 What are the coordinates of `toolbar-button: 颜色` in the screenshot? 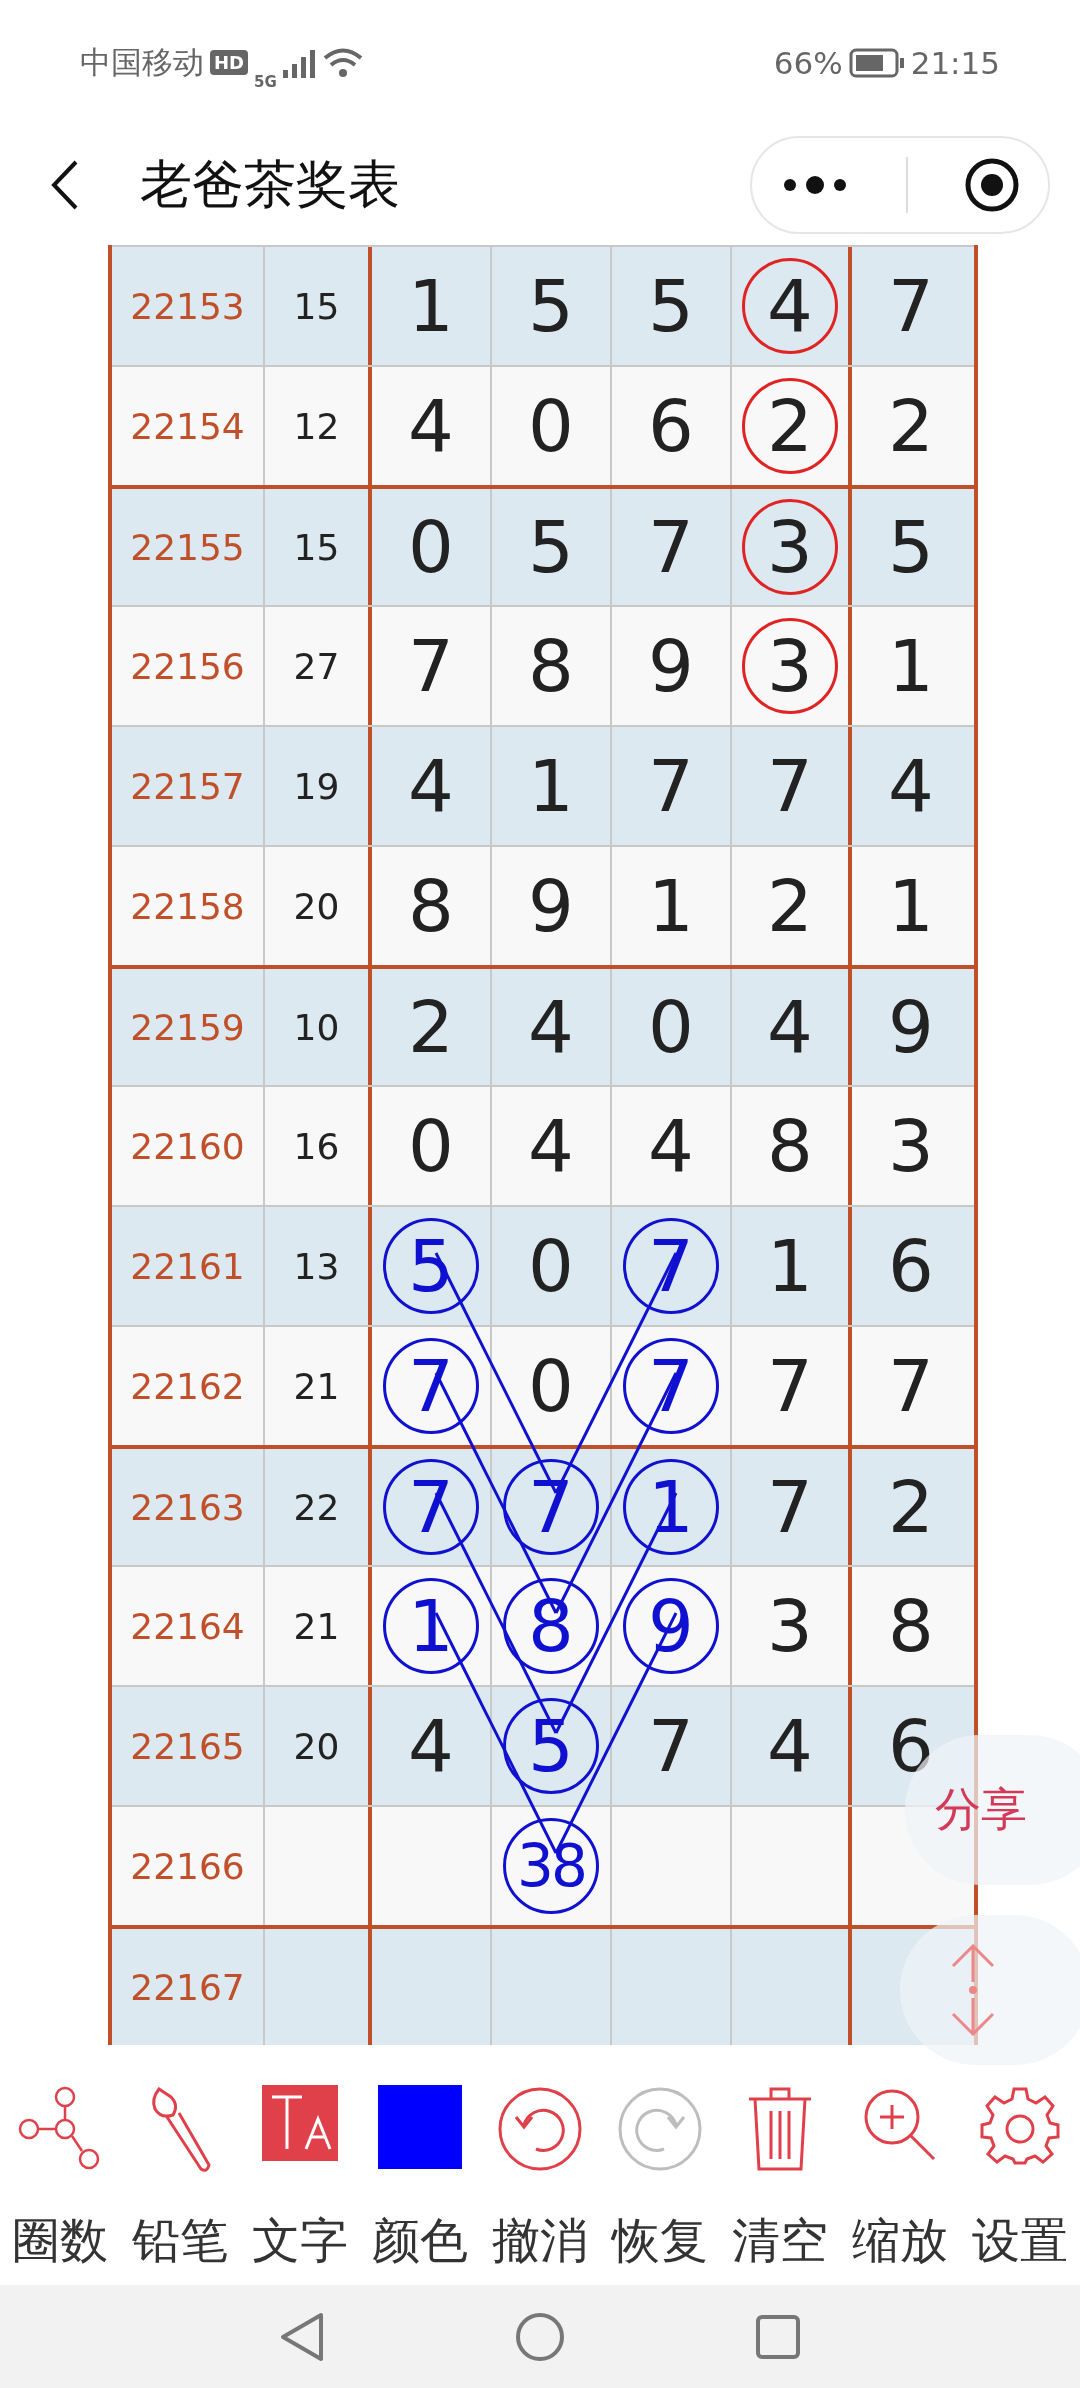 It's located at (420, 2177).